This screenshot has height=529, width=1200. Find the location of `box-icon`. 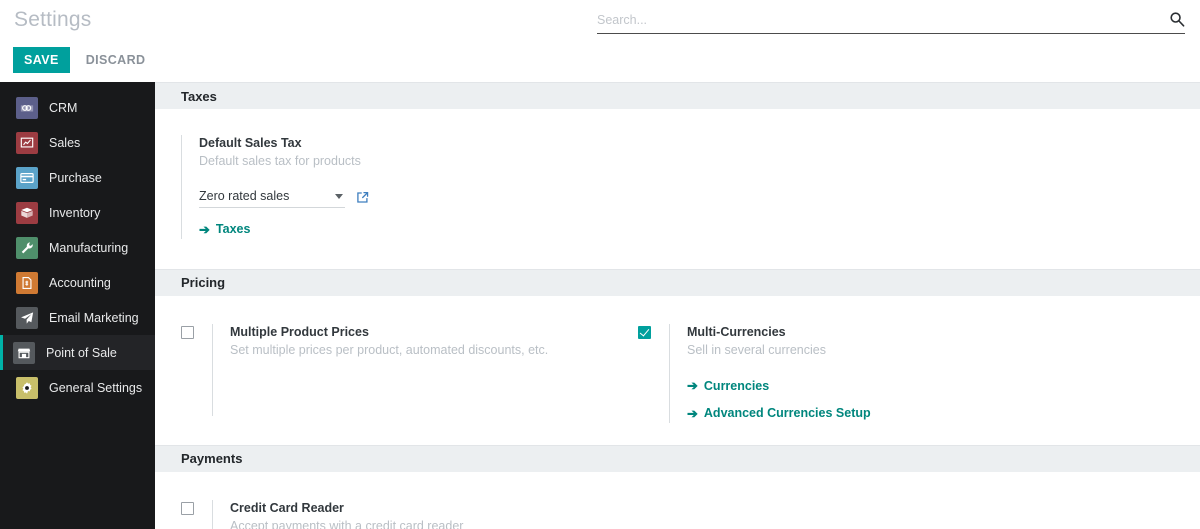

box-icon is located at coordinates (27, 212).